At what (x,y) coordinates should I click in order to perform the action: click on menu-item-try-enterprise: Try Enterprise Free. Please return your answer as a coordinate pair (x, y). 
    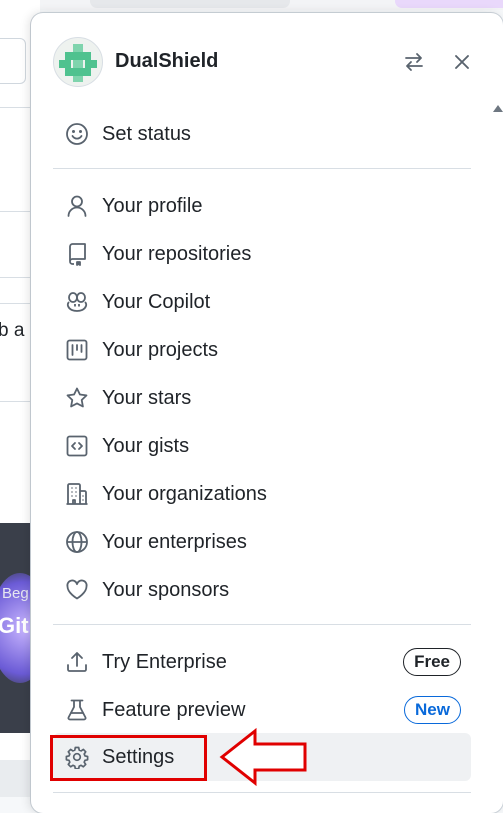
    Looking at the image, I should click on (262, 662).